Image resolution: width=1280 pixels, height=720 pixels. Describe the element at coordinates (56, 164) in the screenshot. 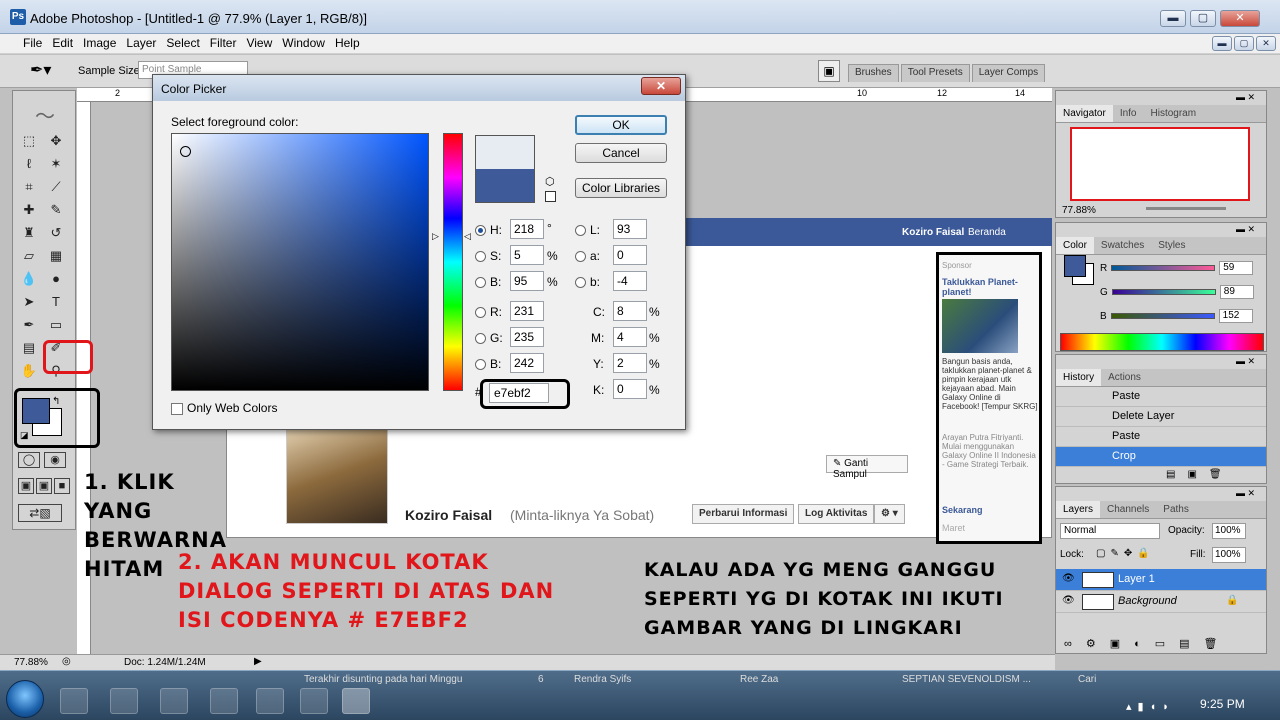

I see `magic-wand-tool-icon: ✶` at that location.